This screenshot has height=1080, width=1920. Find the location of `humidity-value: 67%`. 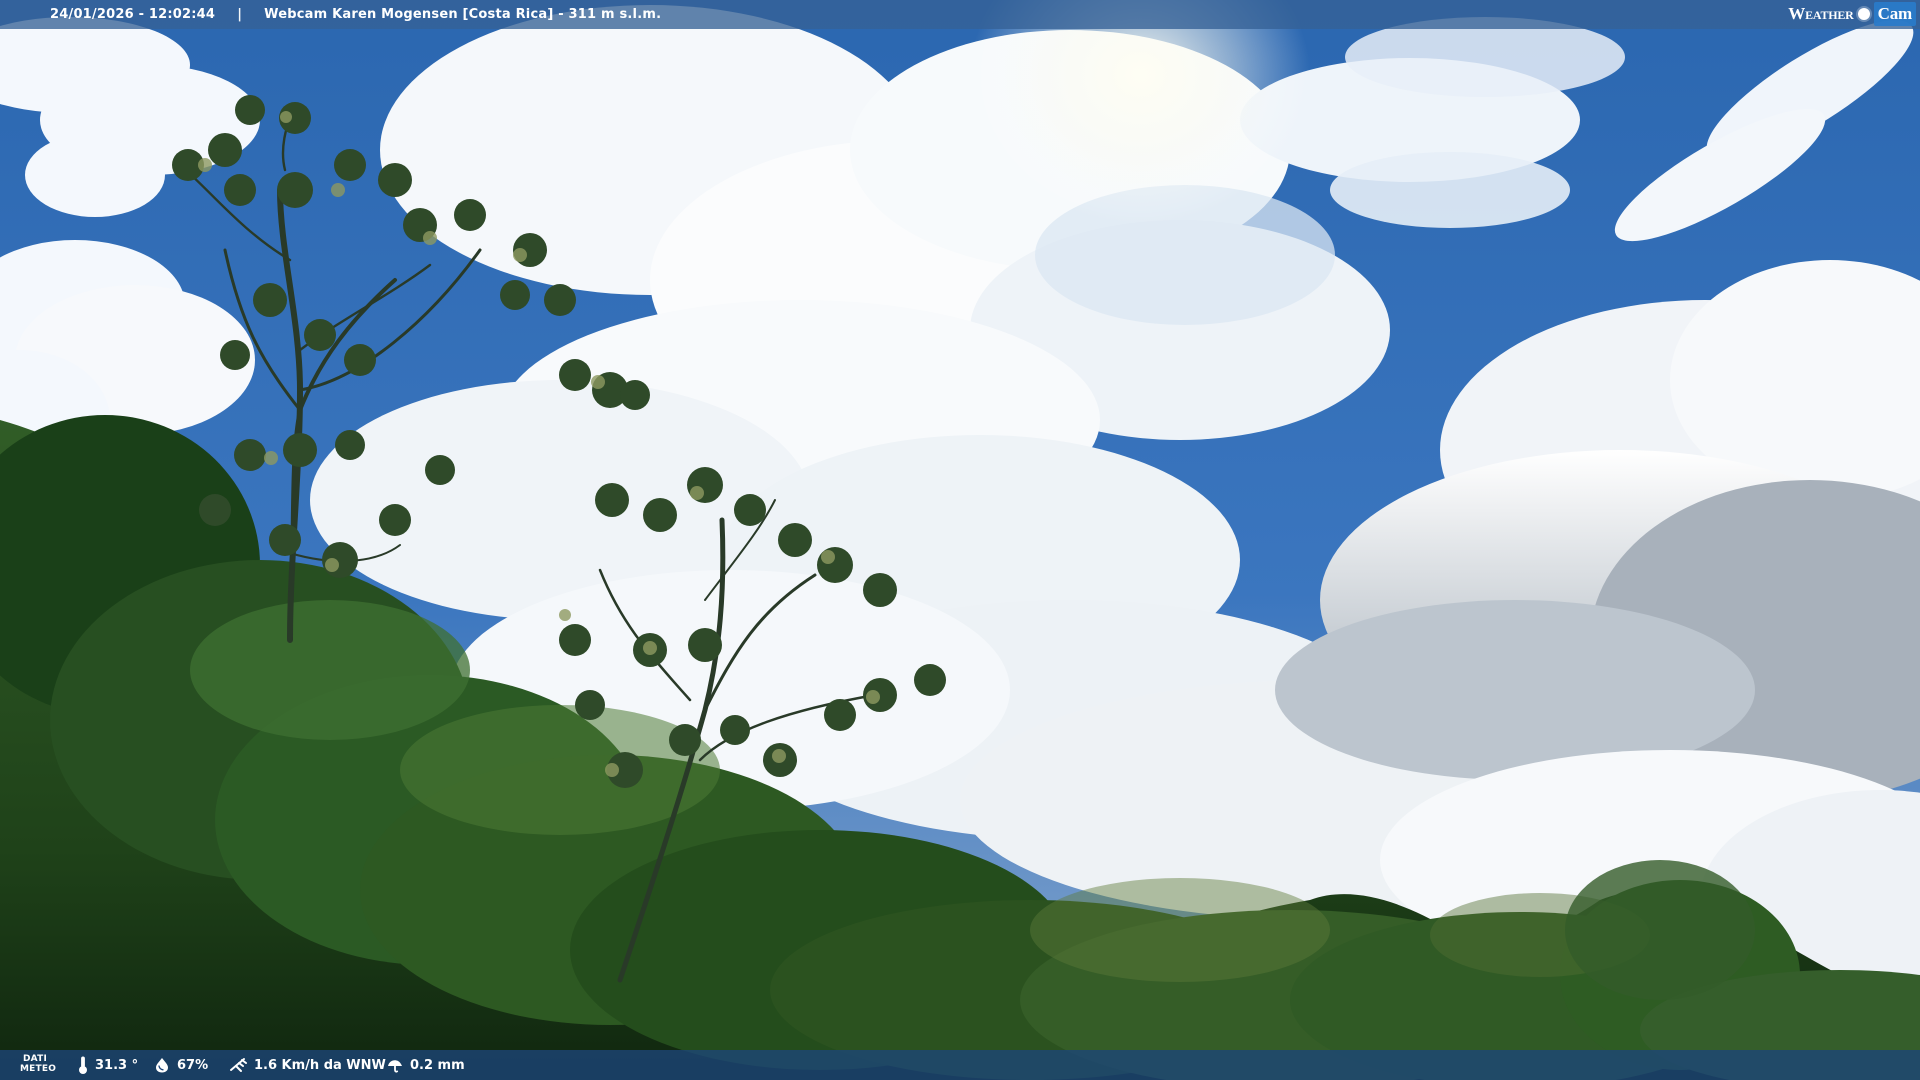

humidity-value: 67% is located at coordinates (193, 1065).